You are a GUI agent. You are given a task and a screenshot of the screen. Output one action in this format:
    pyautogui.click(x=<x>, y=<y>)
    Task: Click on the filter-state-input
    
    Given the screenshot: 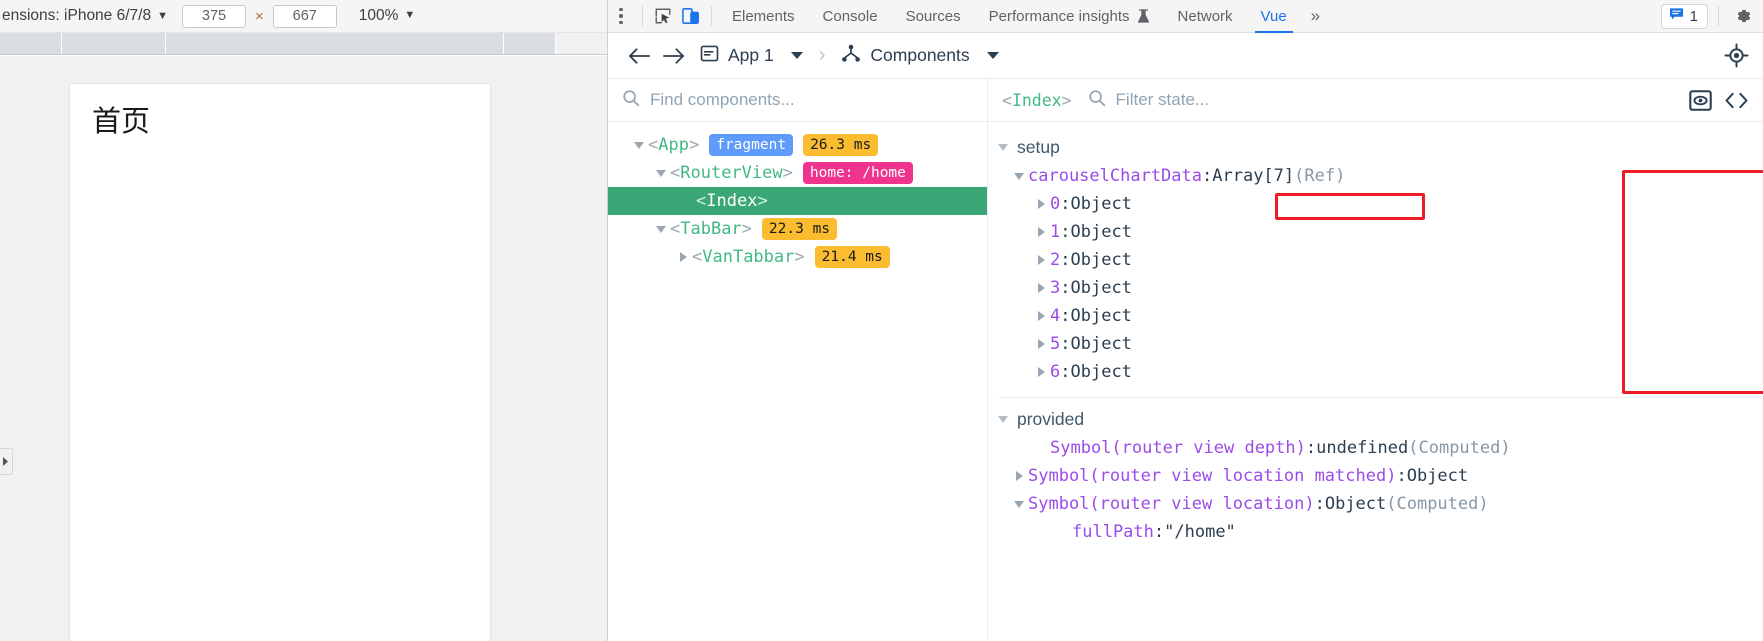 What is the action you would take?
    pyautogui.click(x=1397, y=100)
    